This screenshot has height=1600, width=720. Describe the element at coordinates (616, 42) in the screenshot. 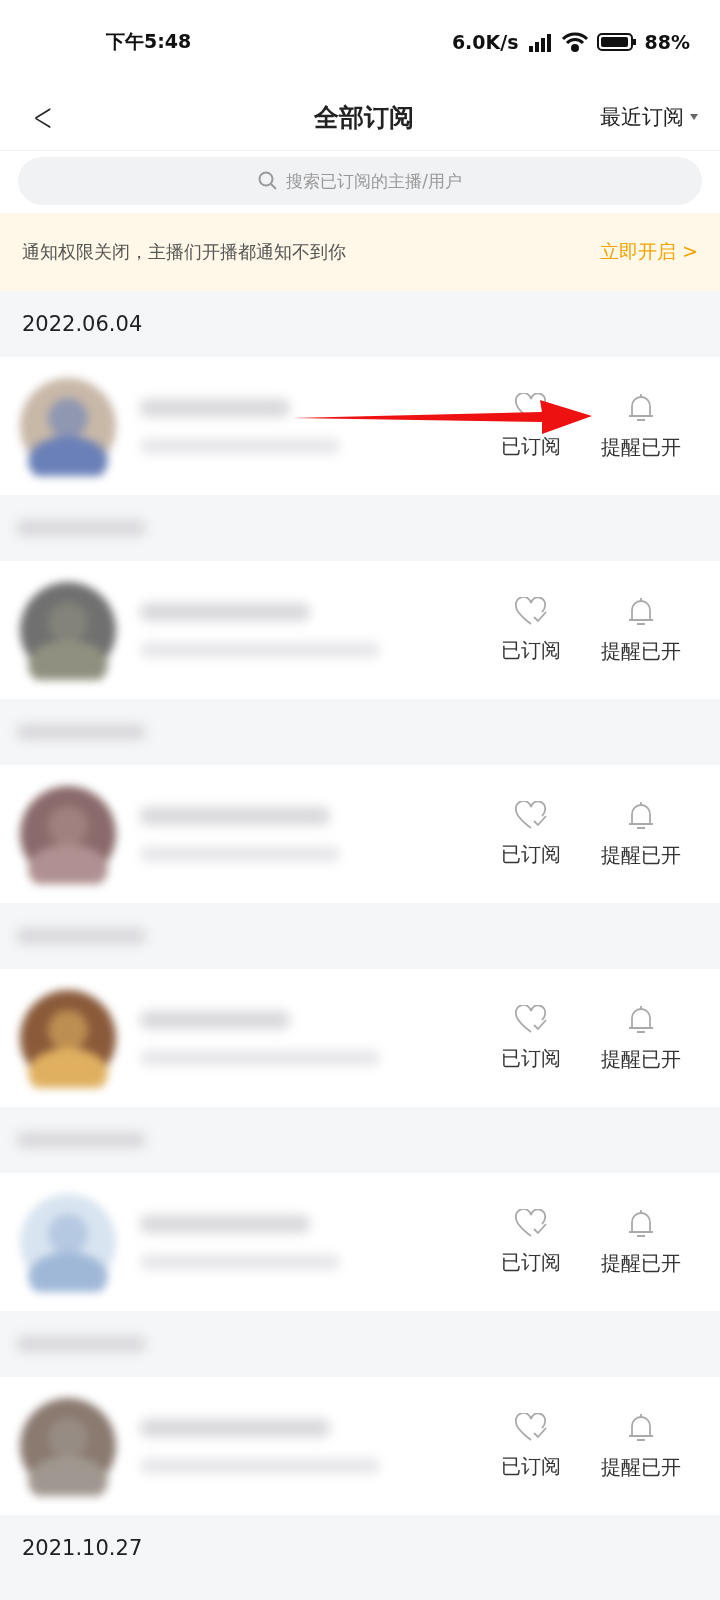

I see `battery-icon` at that location.